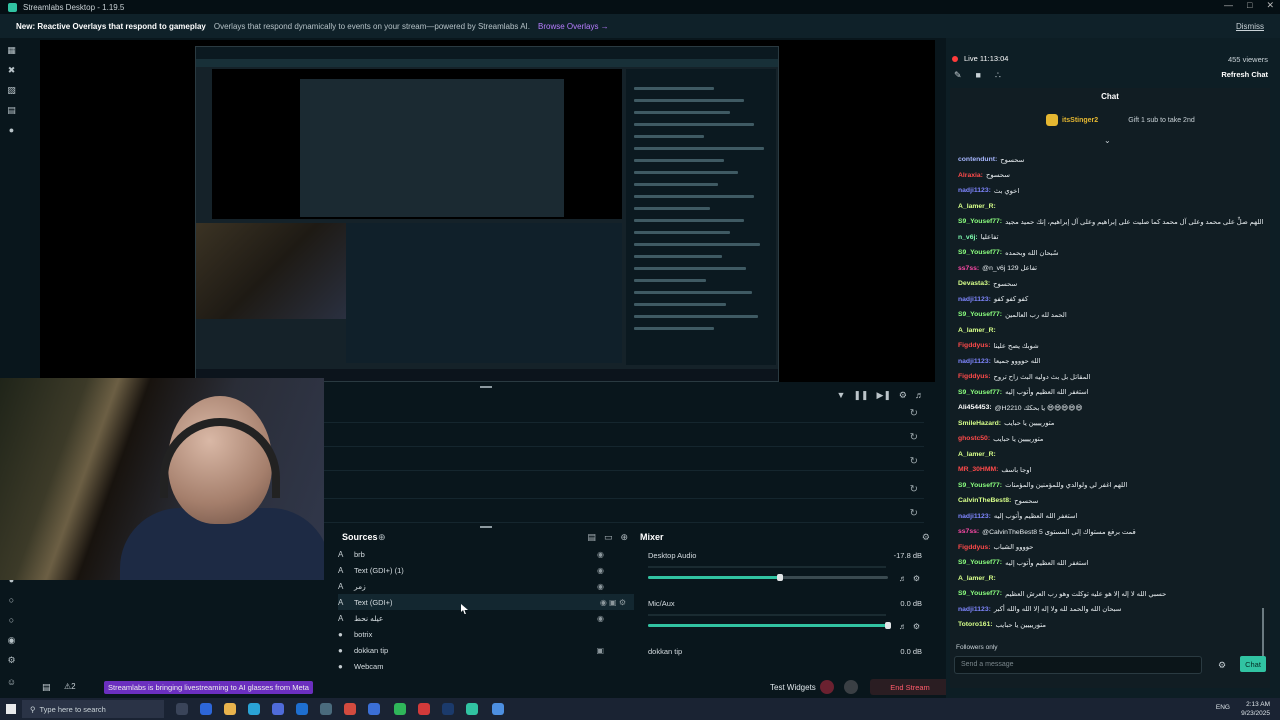  Describe the element at coordinates (11, 660) in the screenshot. I see `settings-gear-icon: ⚙` at that location.